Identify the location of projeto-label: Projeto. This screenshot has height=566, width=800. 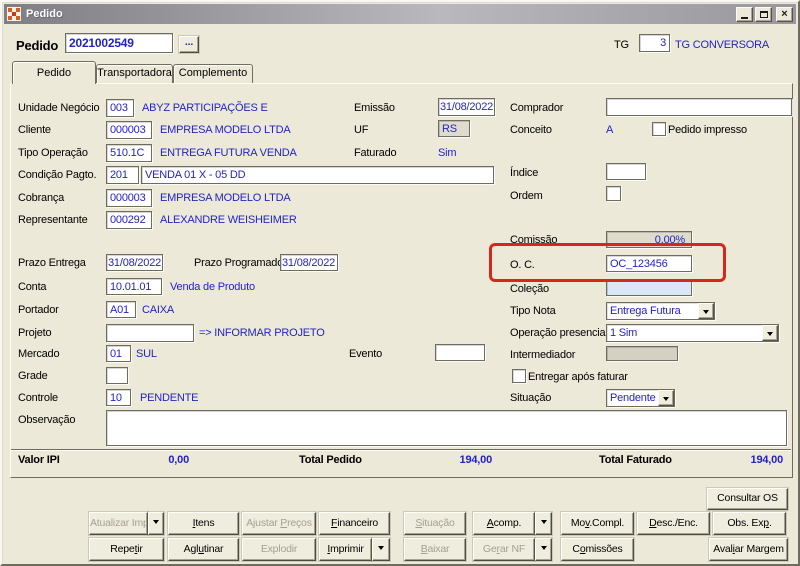
(35, 333).